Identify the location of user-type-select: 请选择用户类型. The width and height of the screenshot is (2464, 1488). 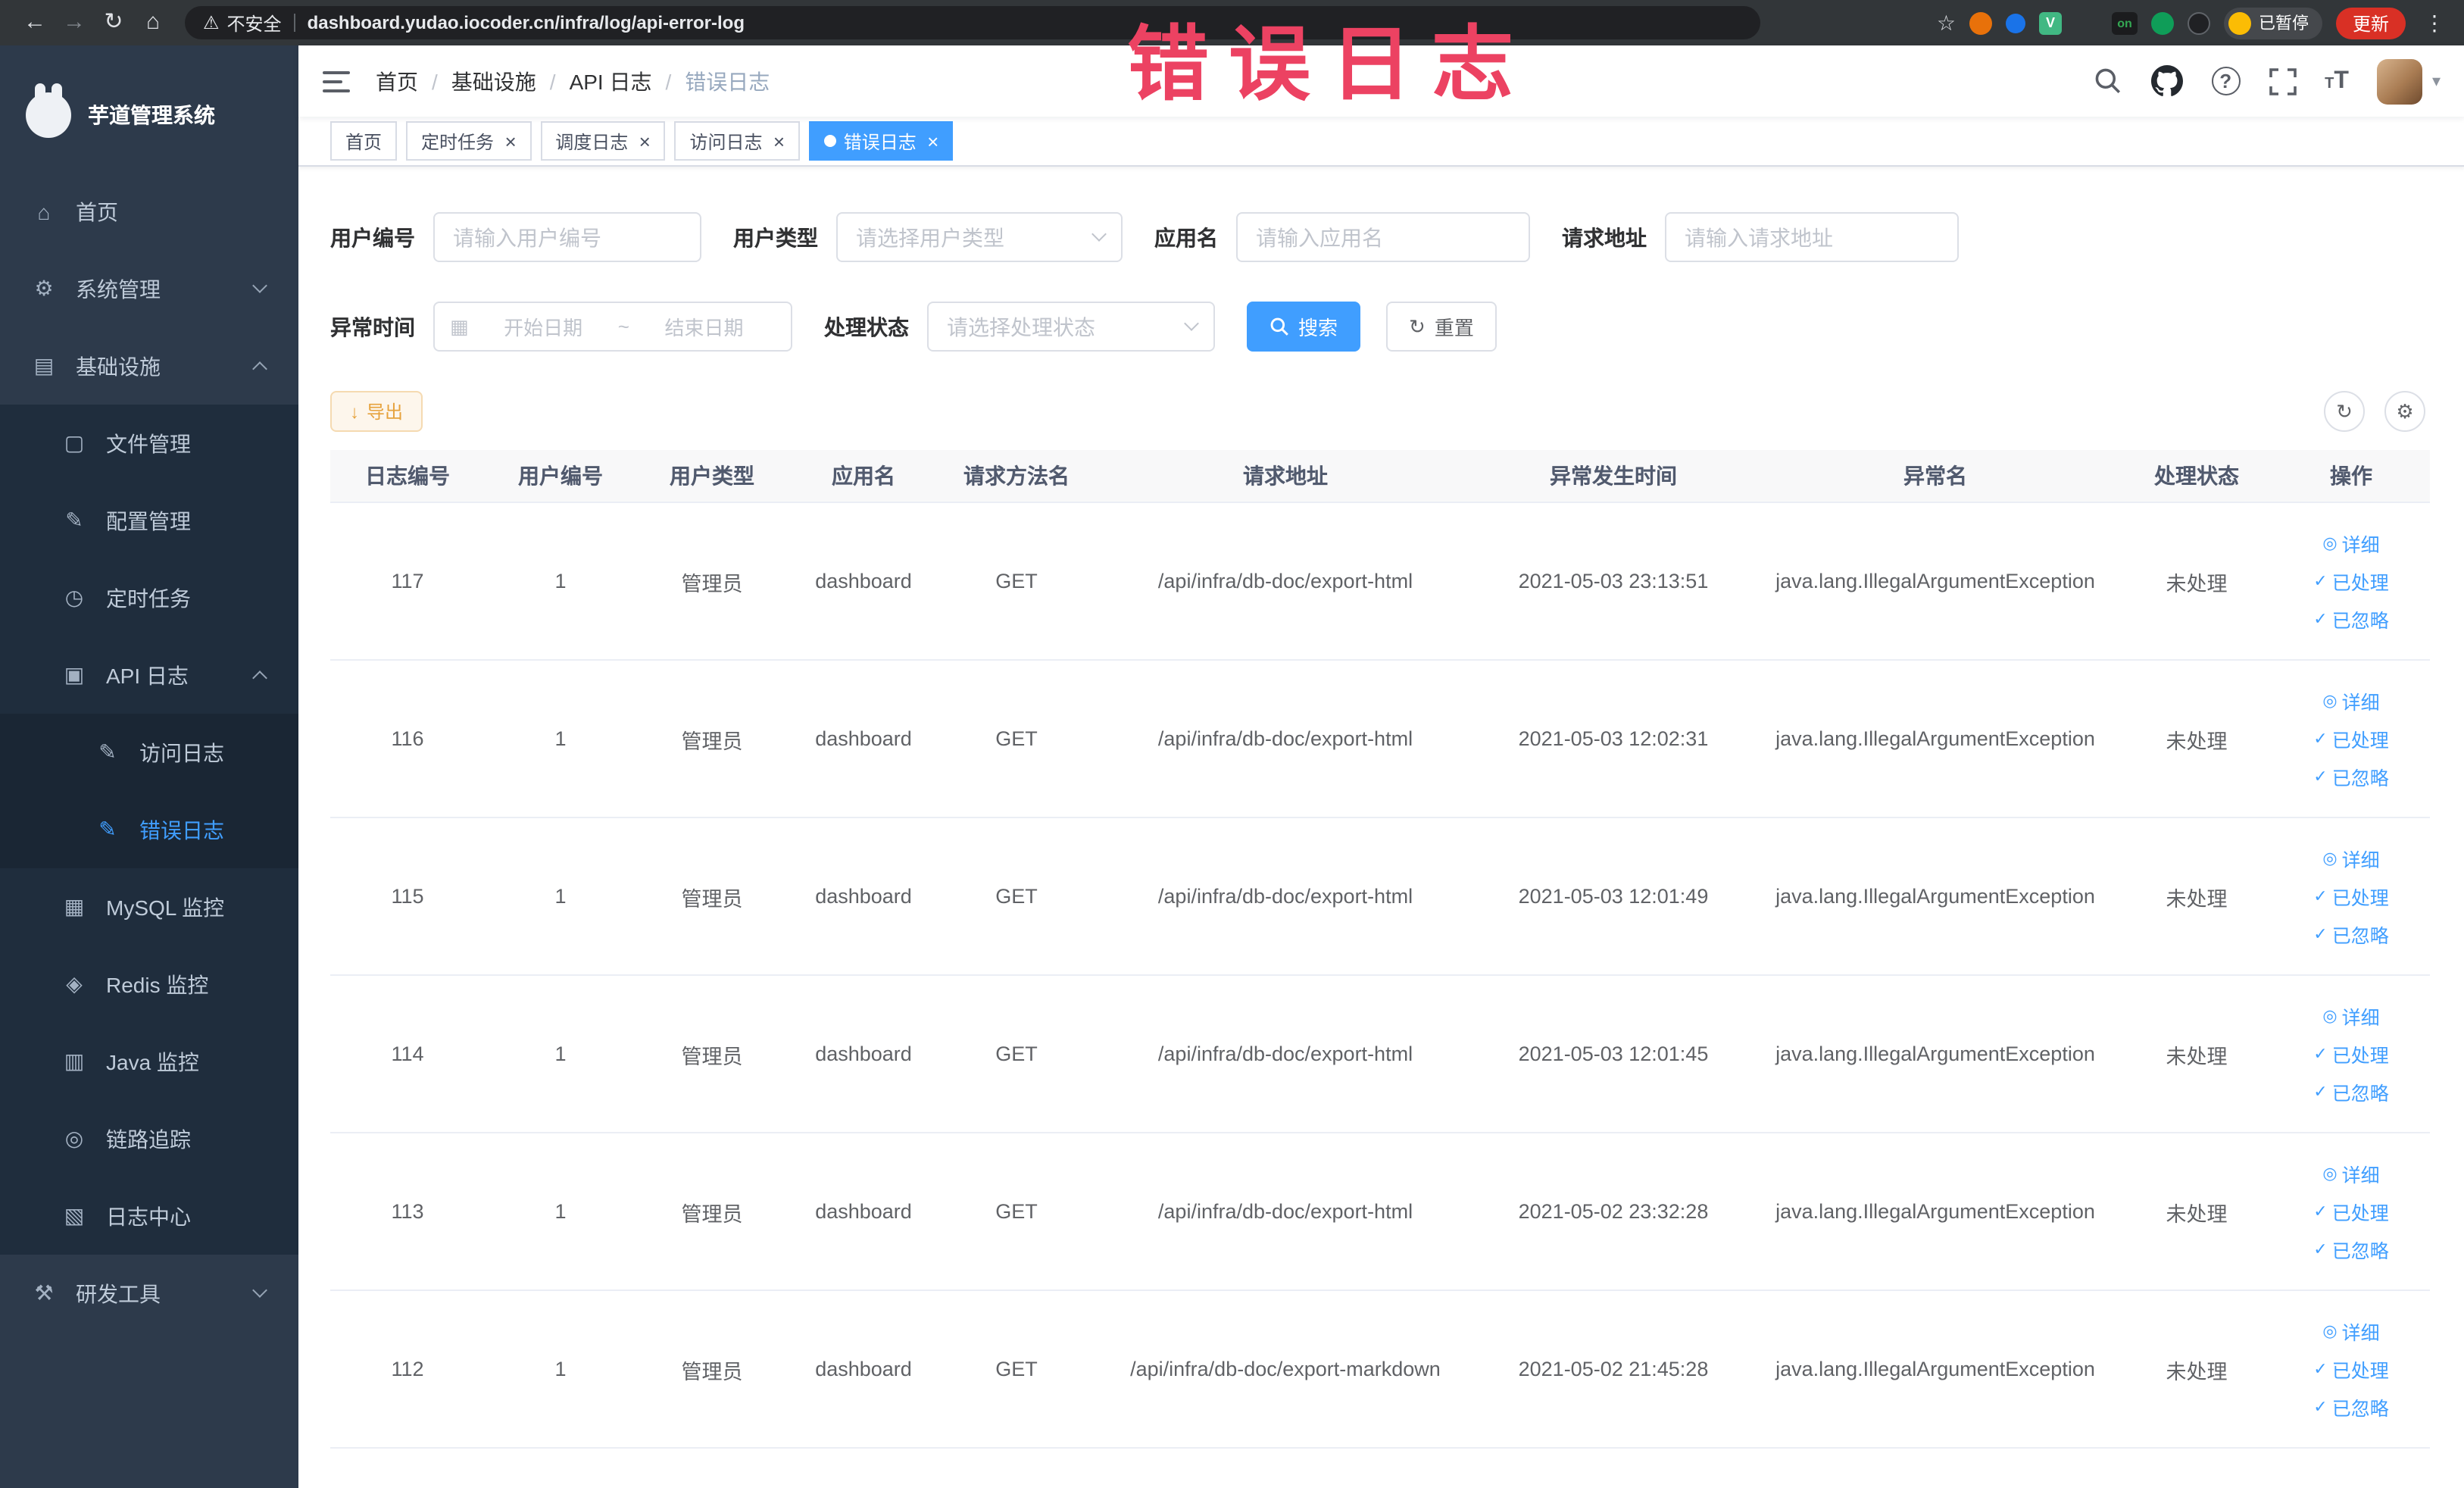
(979, 237).